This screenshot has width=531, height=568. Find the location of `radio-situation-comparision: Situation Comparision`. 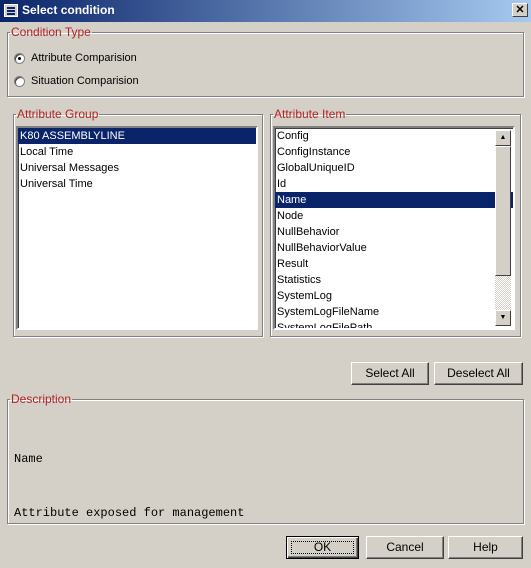

radio-situation-comparision: Situation Comparision is located at coordinates (76, 81).